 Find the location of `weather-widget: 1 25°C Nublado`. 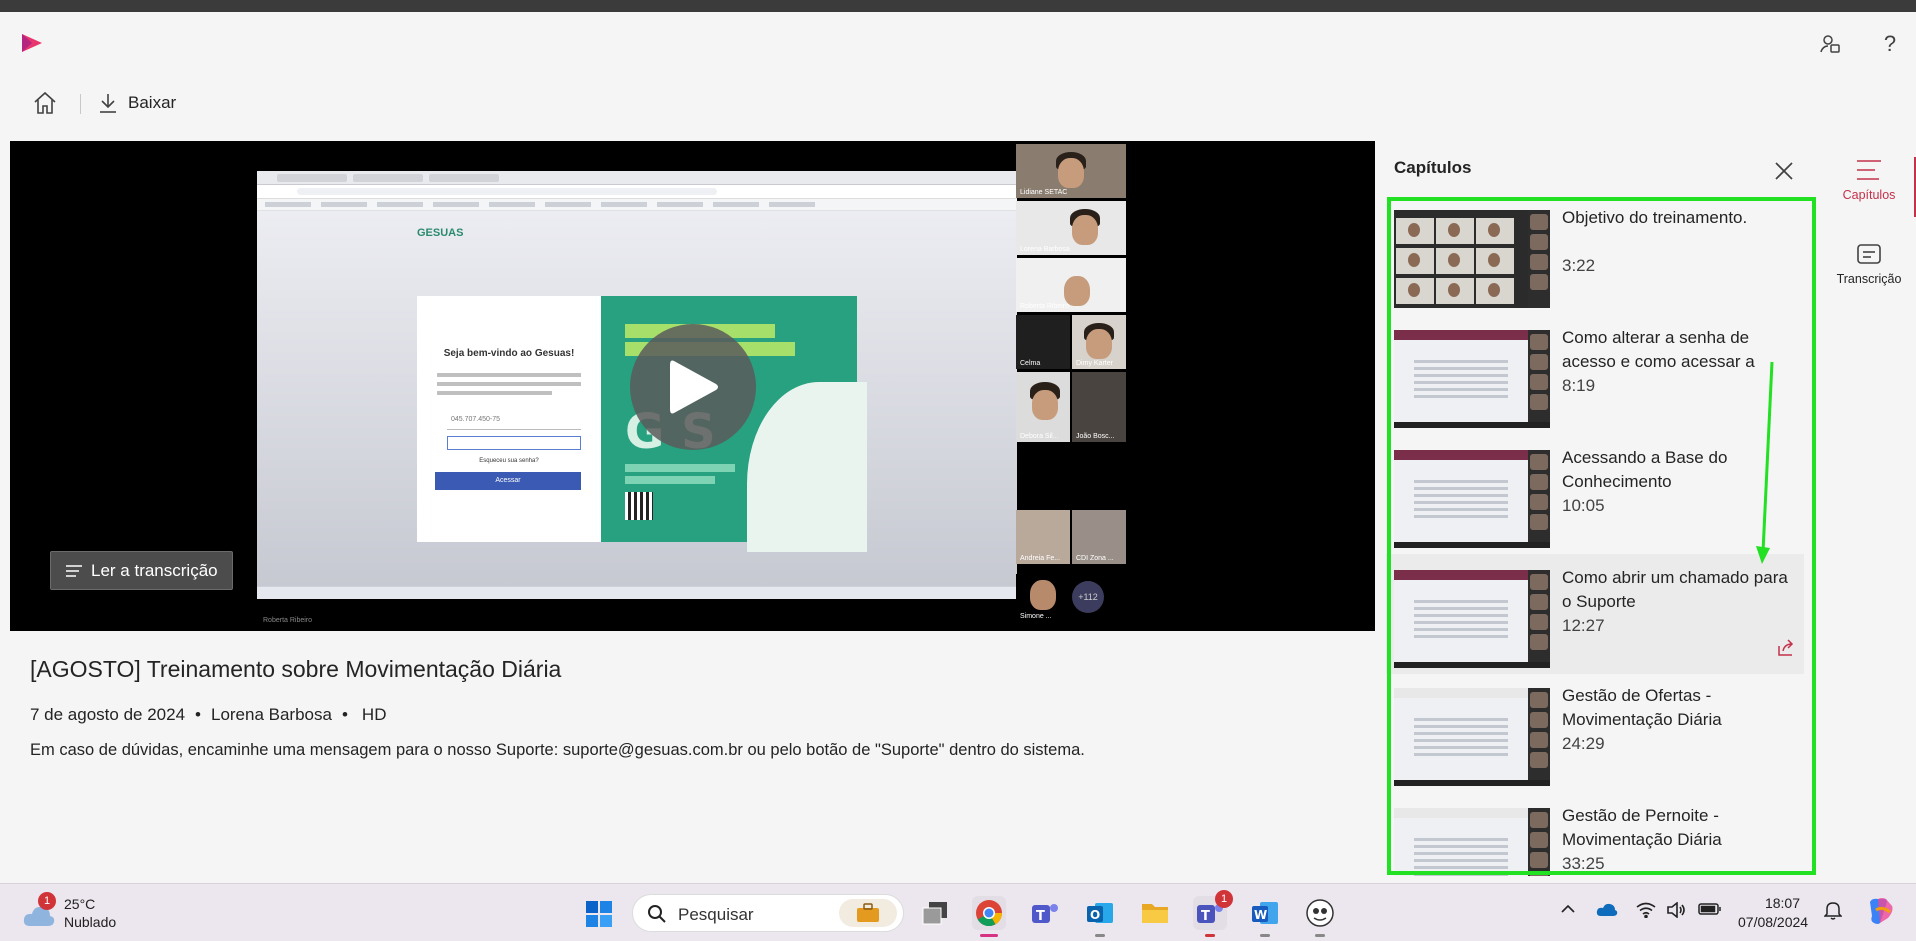

weather-widget: 1 25°C Nublado is located at coordinates (77, 913).